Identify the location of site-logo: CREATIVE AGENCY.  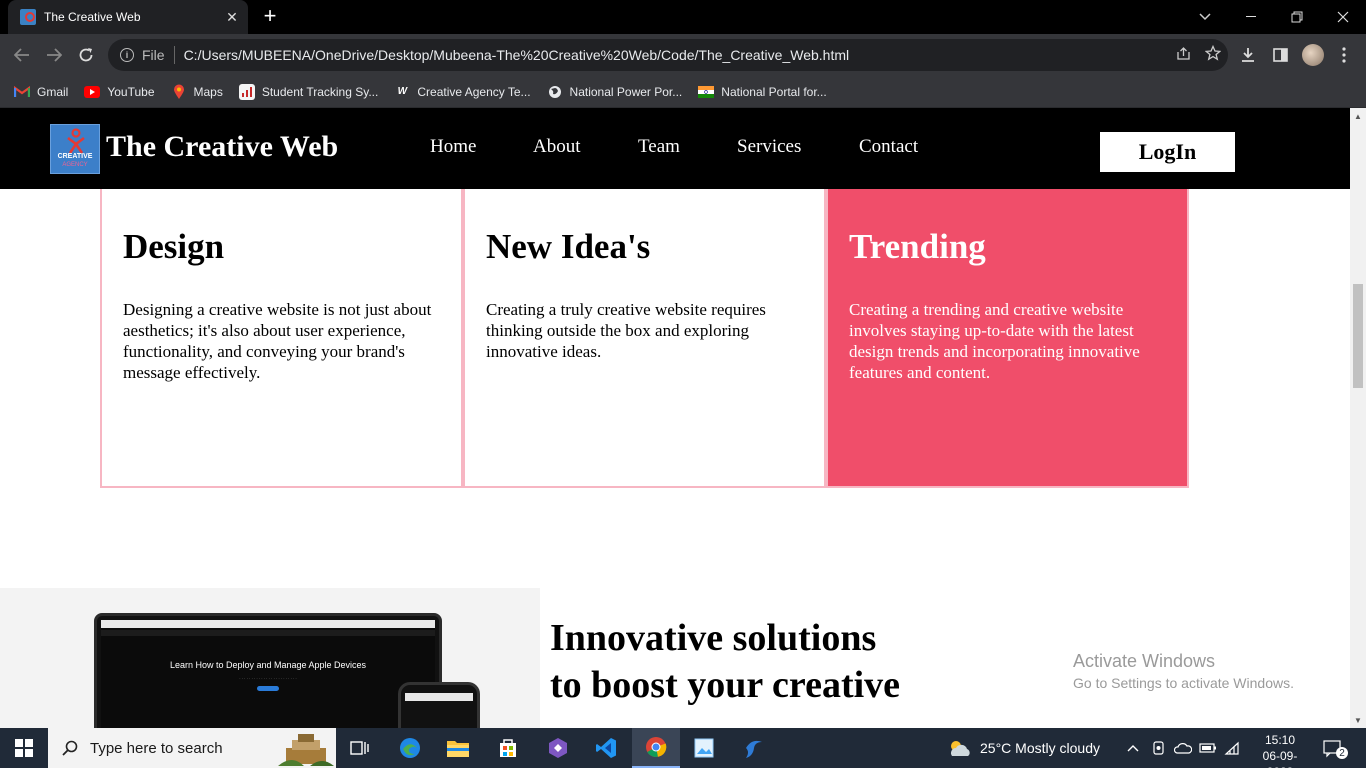
(75, 149).